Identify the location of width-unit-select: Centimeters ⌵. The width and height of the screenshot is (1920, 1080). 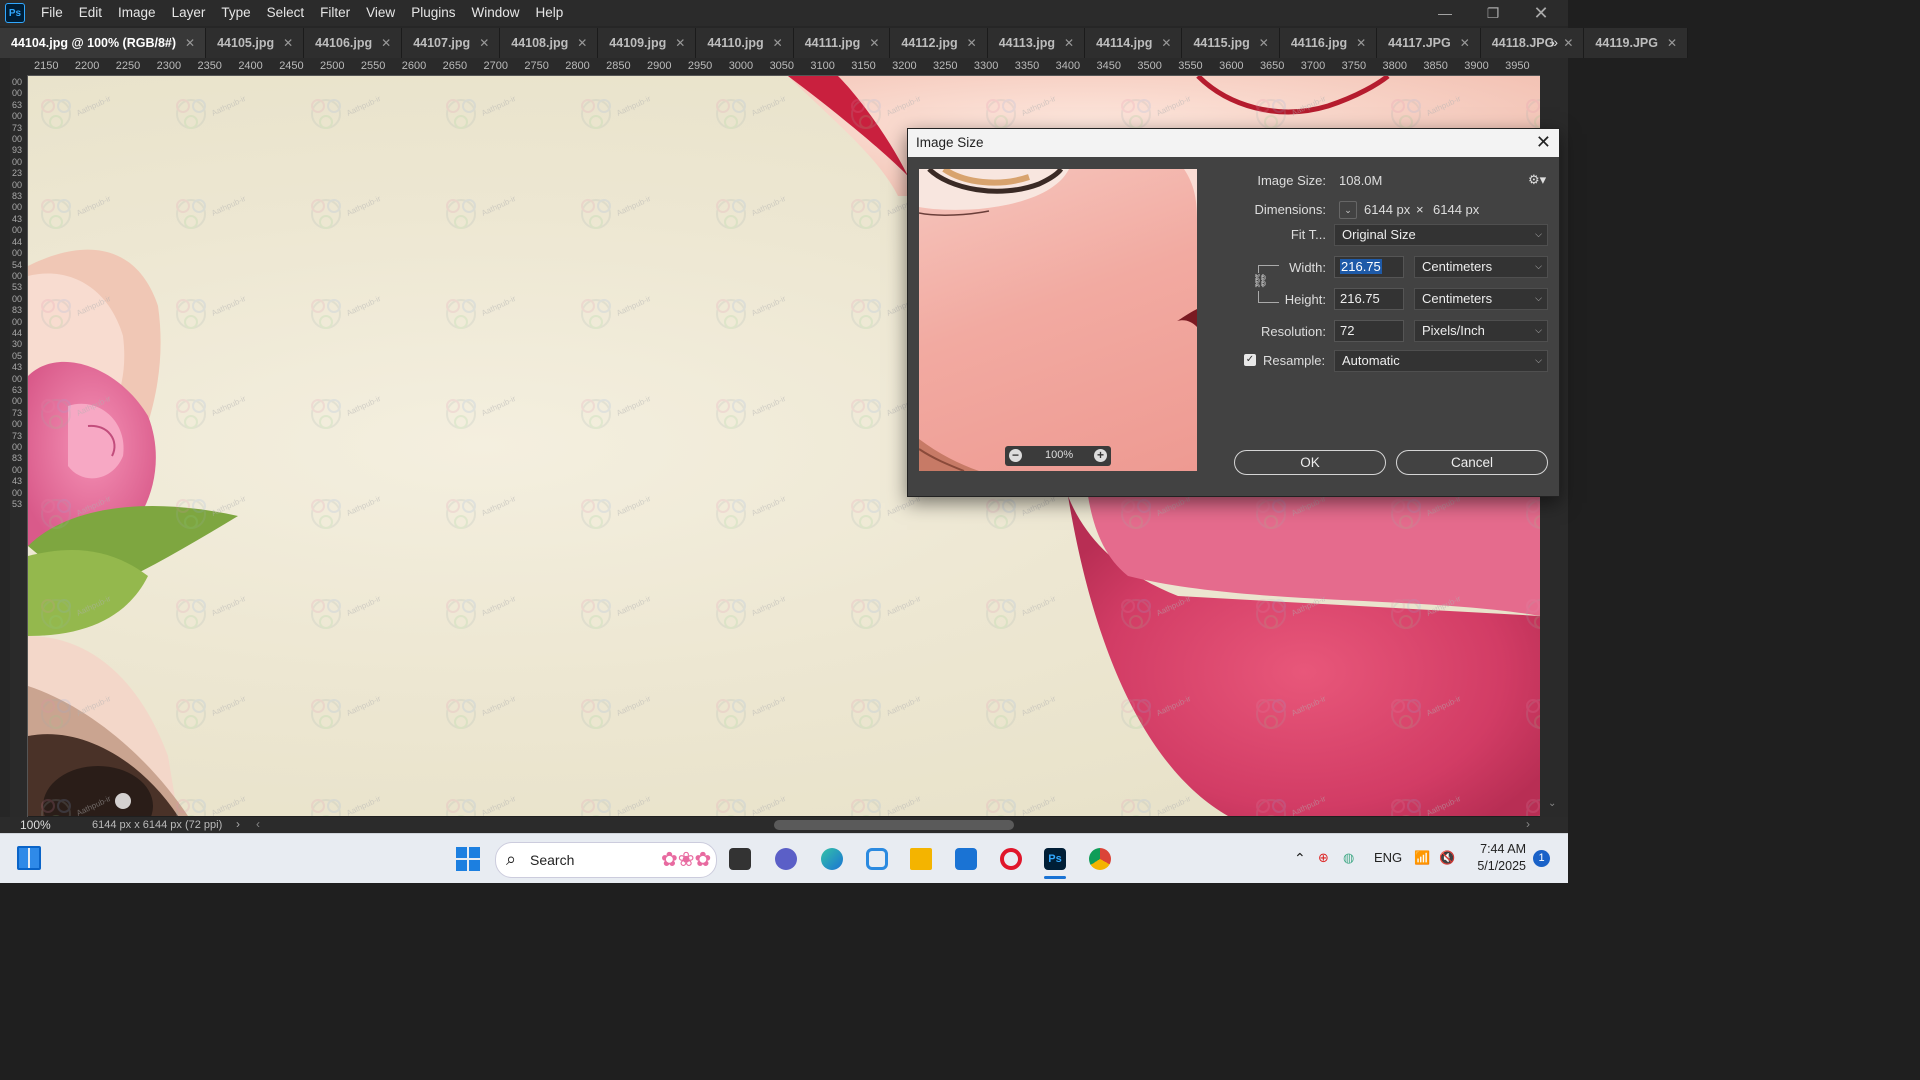
(1481, 267).